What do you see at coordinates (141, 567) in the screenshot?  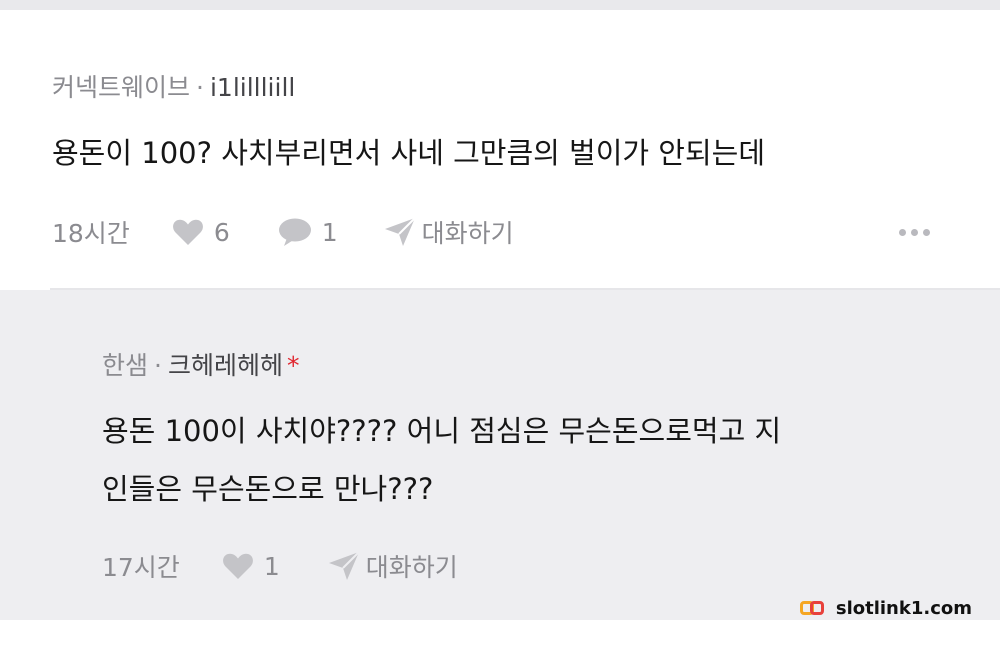 I see `reply-time: 17시간` at bounding box center [141, 567].